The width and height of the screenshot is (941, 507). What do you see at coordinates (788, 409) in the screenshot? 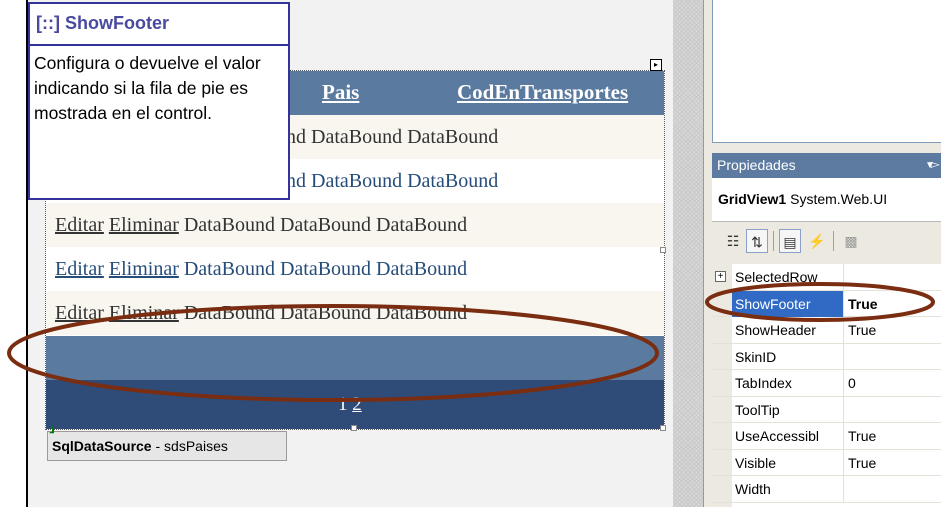
I see `property-name: ToolTip` at bounding box center [788, 409].